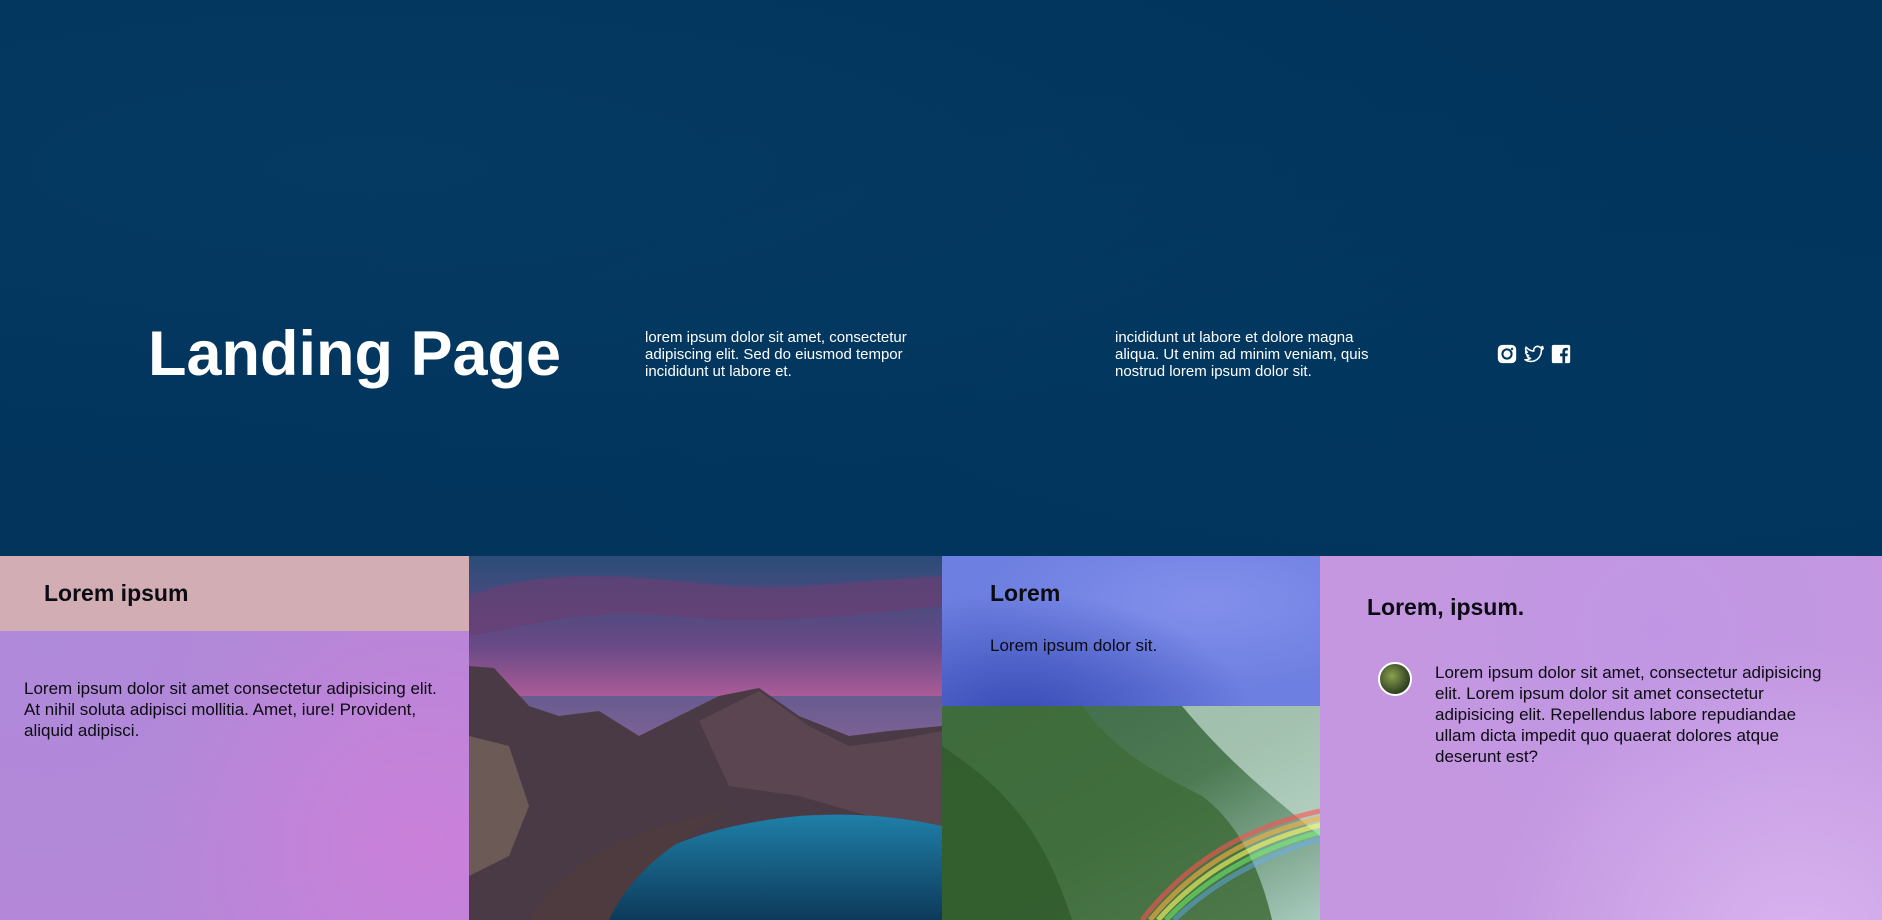  Describe the element at coordinates (705, 738) in the screenshot. I see `coastline-image` at that location.